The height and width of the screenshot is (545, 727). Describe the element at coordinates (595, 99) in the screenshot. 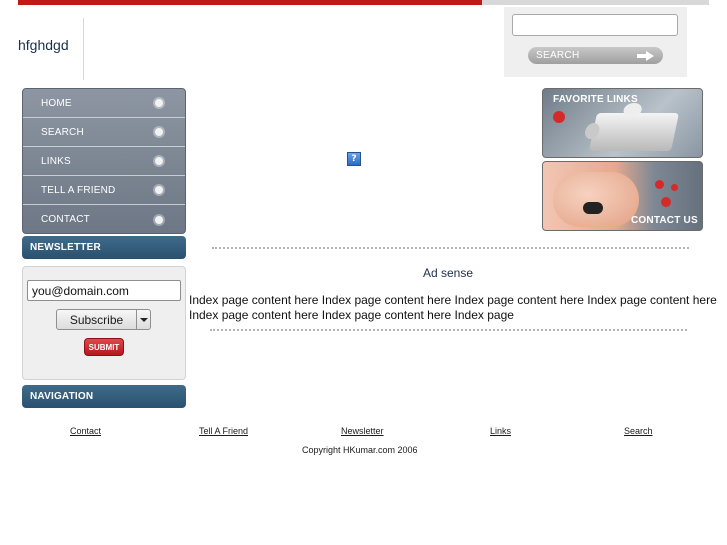

I see `favorite-links-label: FAVORITE LINKS` at that location.